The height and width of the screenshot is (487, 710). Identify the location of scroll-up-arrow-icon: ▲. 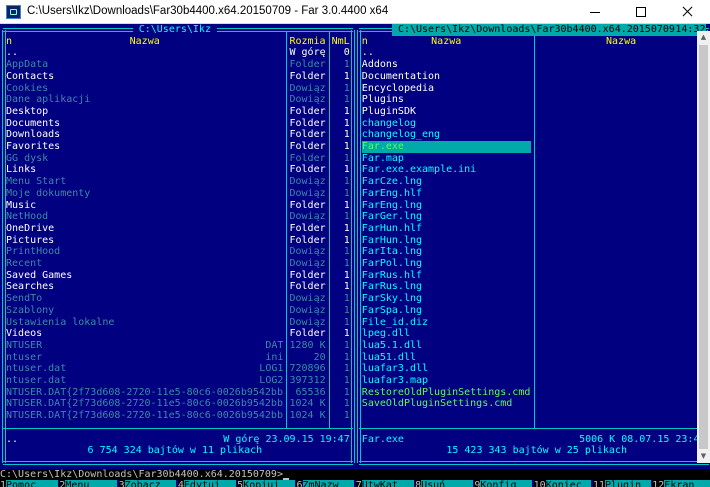
(703, 37).